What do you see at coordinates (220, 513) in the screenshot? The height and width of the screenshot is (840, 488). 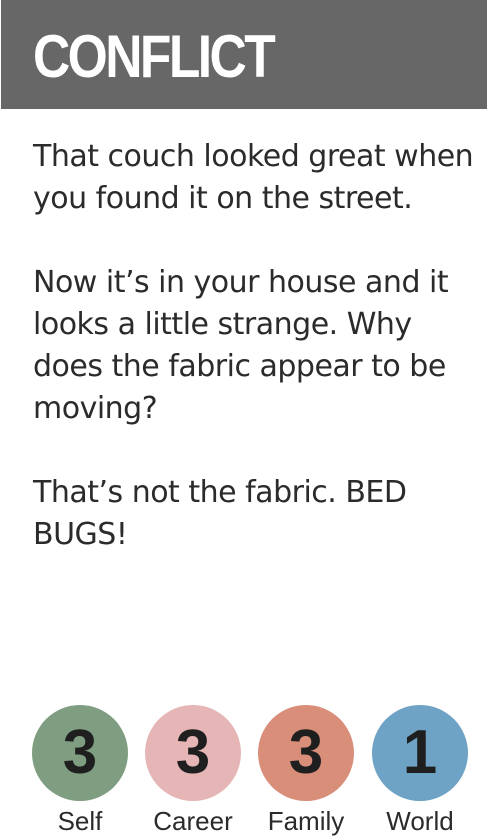 I see `body-paragraph: That’s not the fabric. BED BUGS!` at bounding box center [220, 513].